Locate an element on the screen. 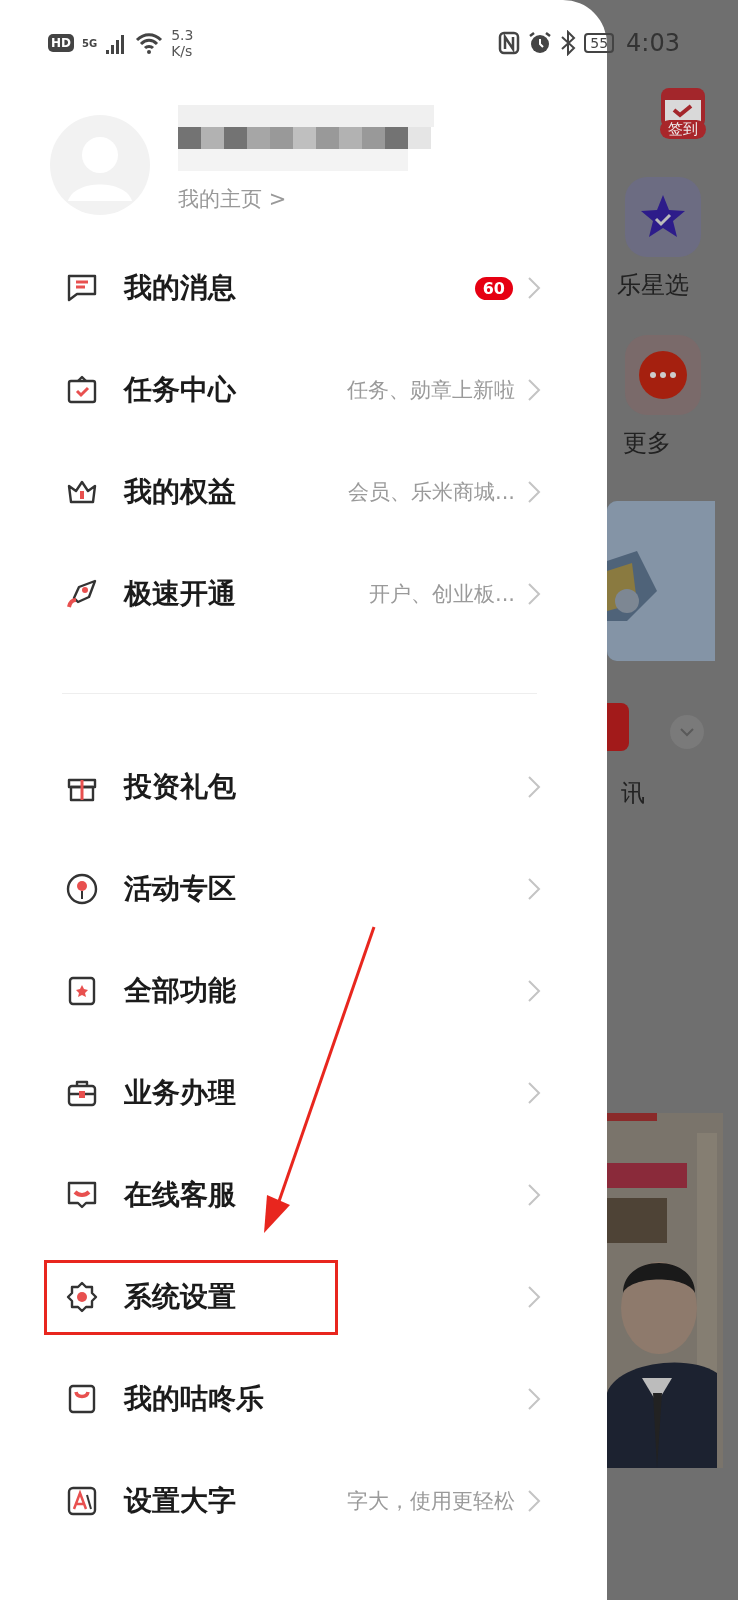 The width and height of the screenshot is (738, 1600). news-label: 讯 is located at coordinates (633, 793).